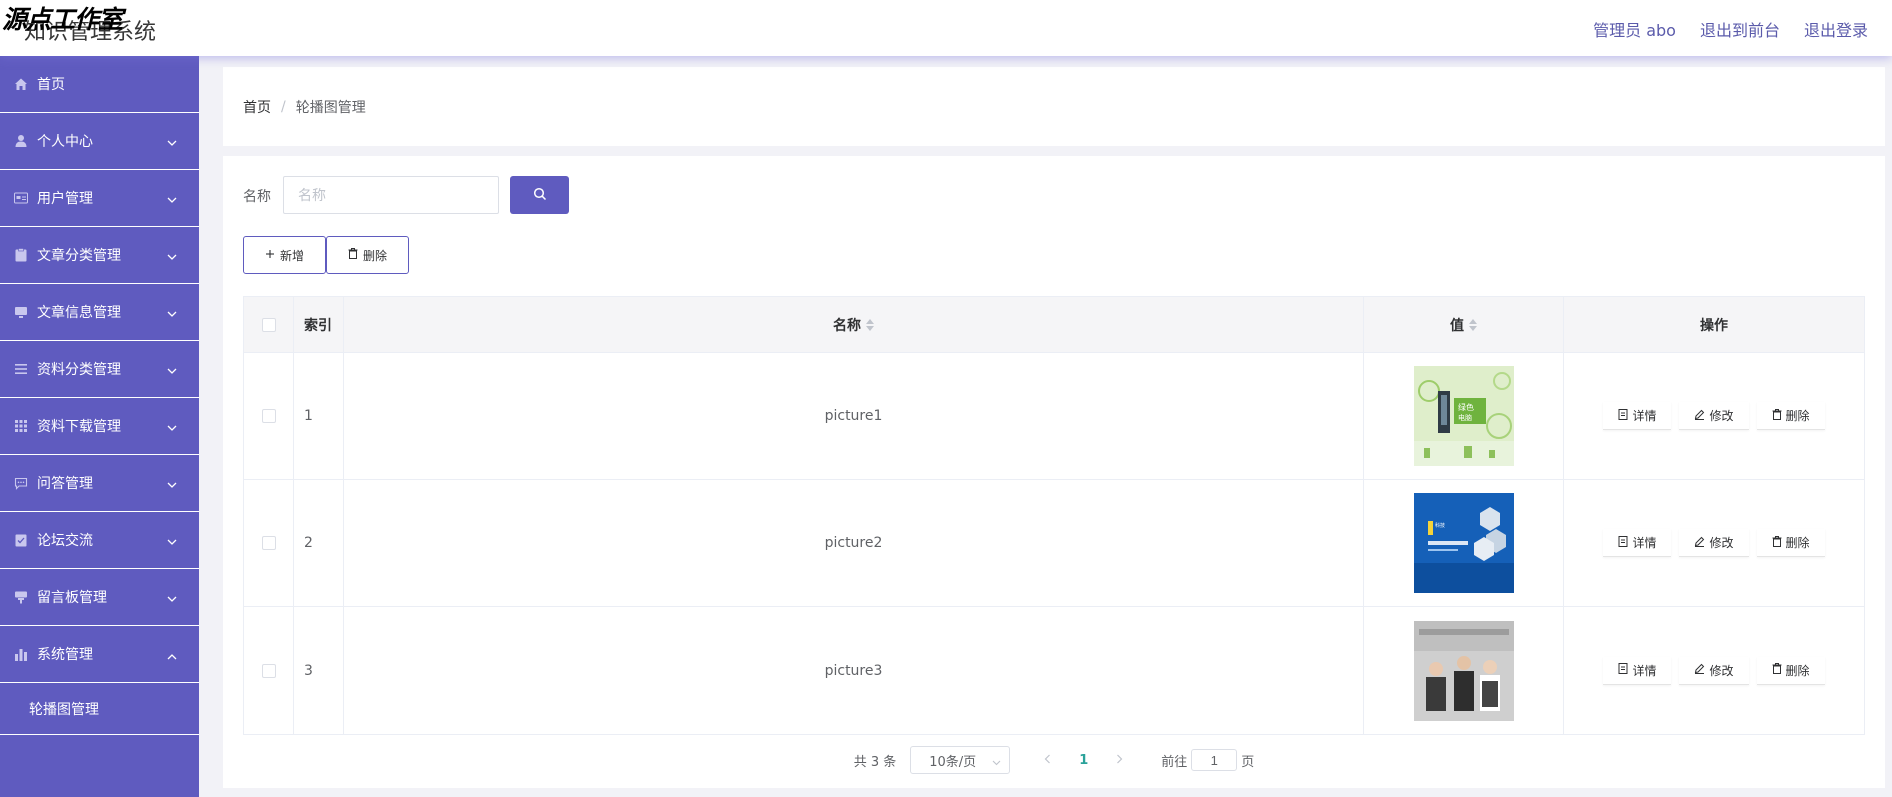 The width and height of the screenshot is (1892, 797). Describe the element at coordinates (65, 199) in the screenshot. I see `sidebar-item-label: 用户管理` at that location.